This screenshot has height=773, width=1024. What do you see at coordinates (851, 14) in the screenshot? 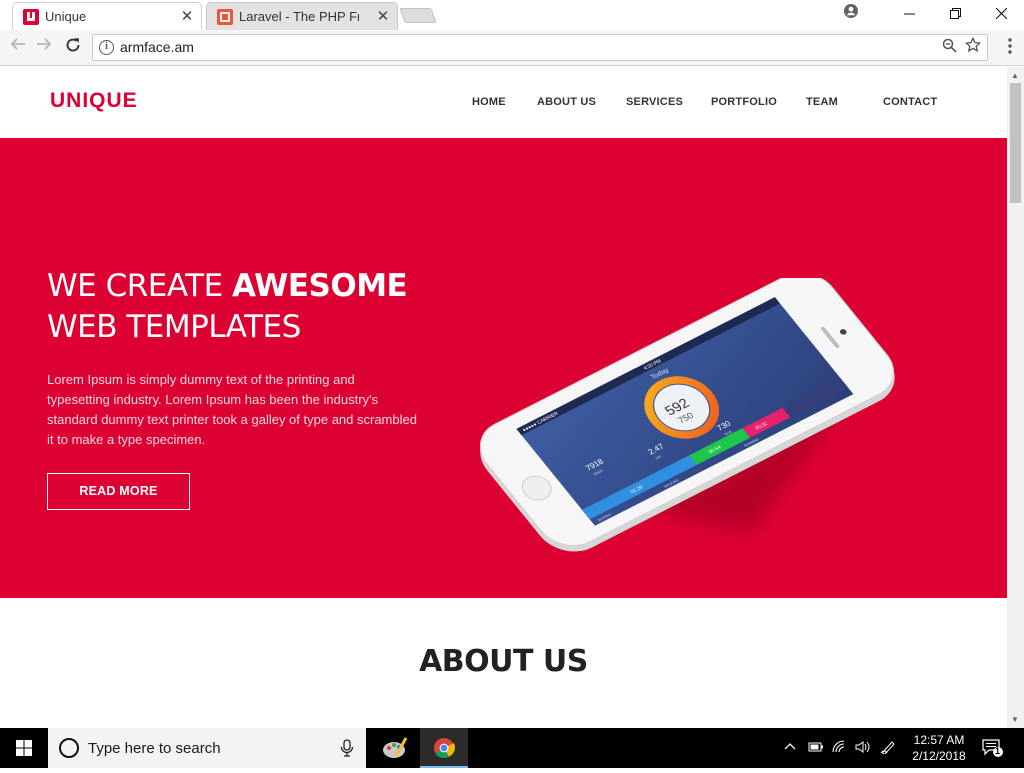
I see `profile-icon` at bounding box center [851, 14].